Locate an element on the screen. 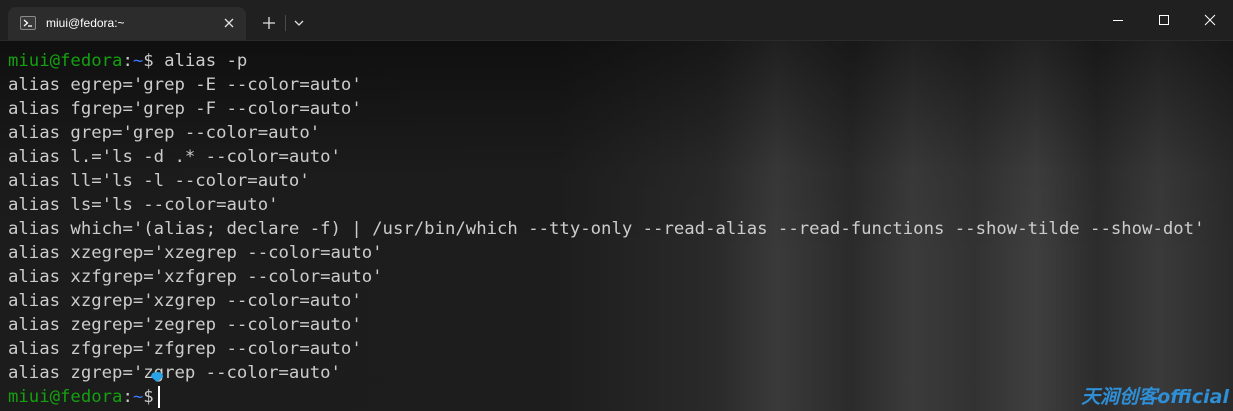 Image resolution: width=1233 pixels, height=411 pixels. text-cursor is located at coordinates (158, 397).